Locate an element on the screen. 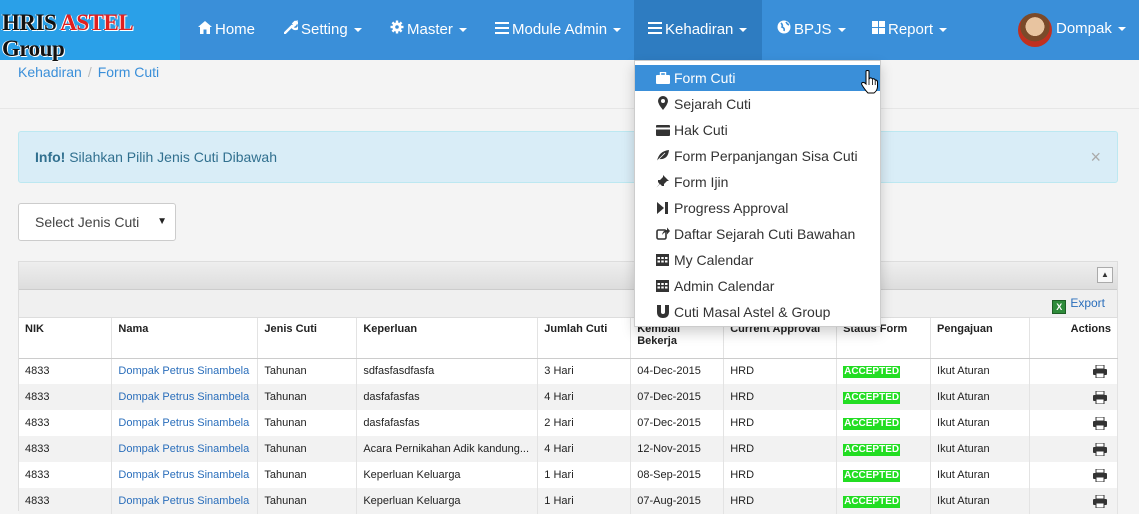 This screenshot has height=514, width=1139. nav-master: Master is located at coordinates (428, 30).